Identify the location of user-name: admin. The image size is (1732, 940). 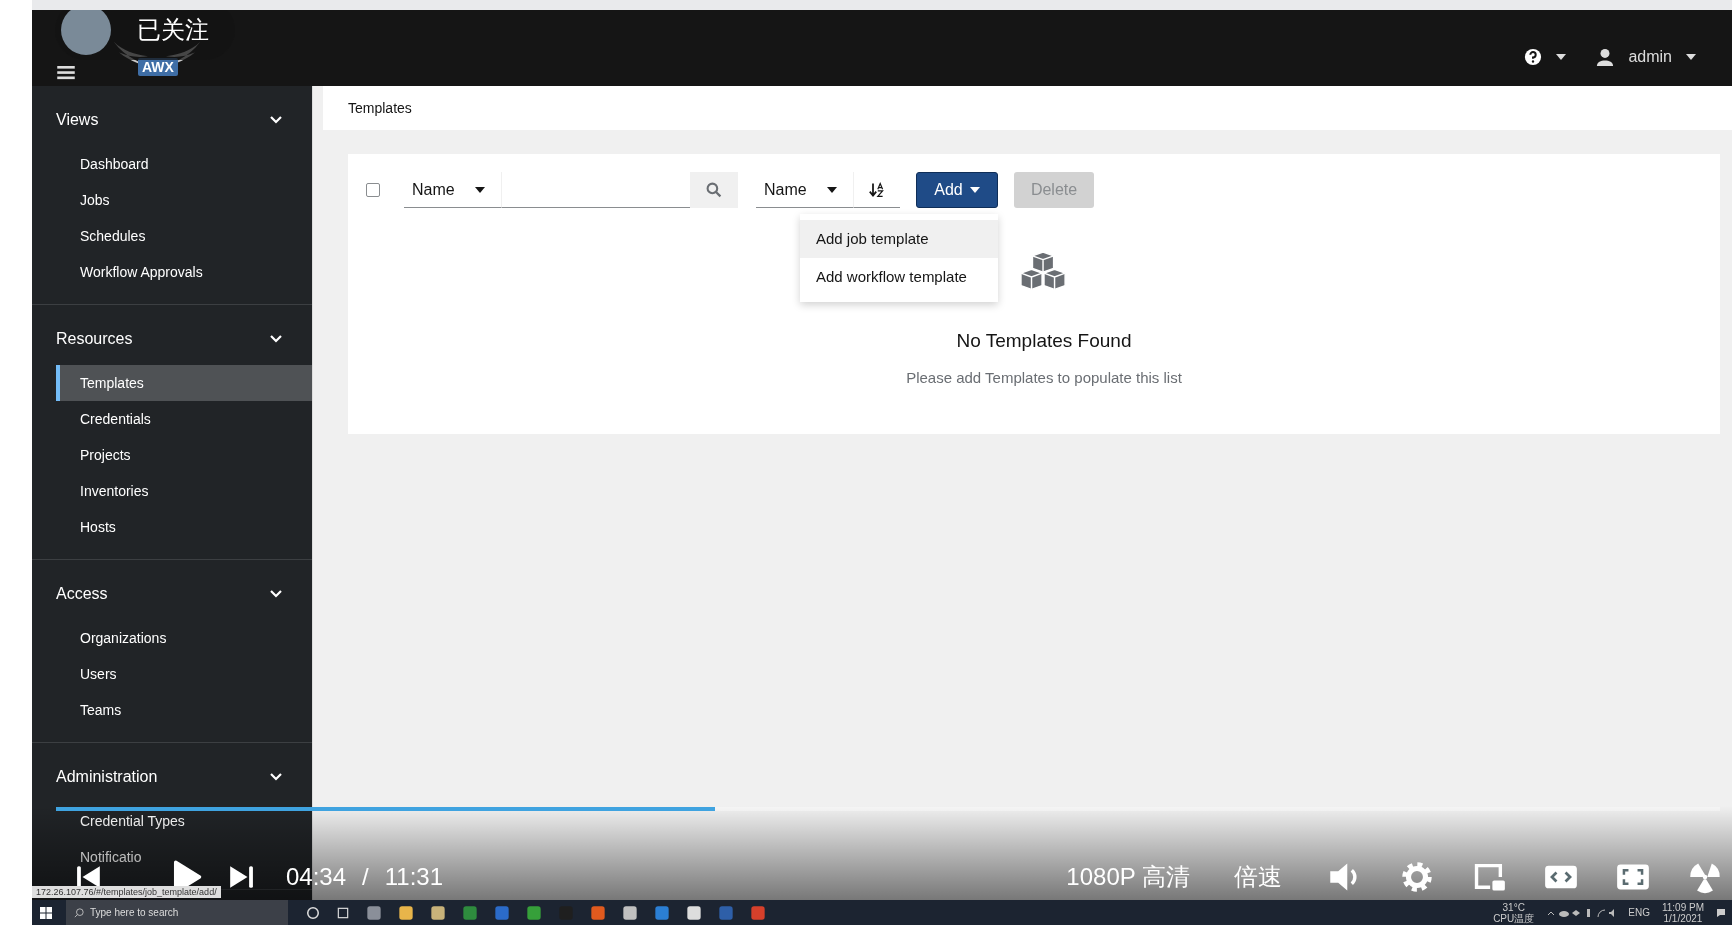
(1650, 57).